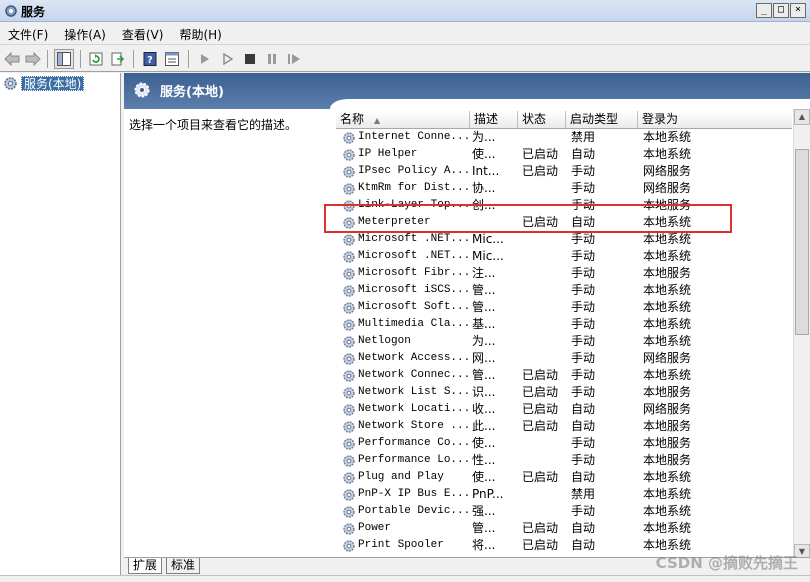 The width and height of the screenshot is (810, 582). Describe the element at coordinates (564, 511) in the screenshot. I see `table-row: Portable Devic... 强... 手动 本地系统` at that location.